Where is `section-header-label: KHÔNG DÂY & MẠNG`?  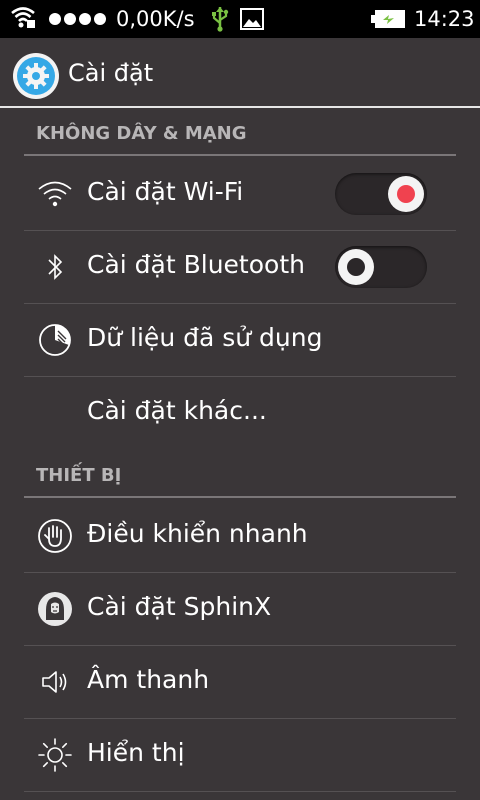 section-header-label: KHÔNG DÂY & MẠNG is located at coordinates (141, 133).